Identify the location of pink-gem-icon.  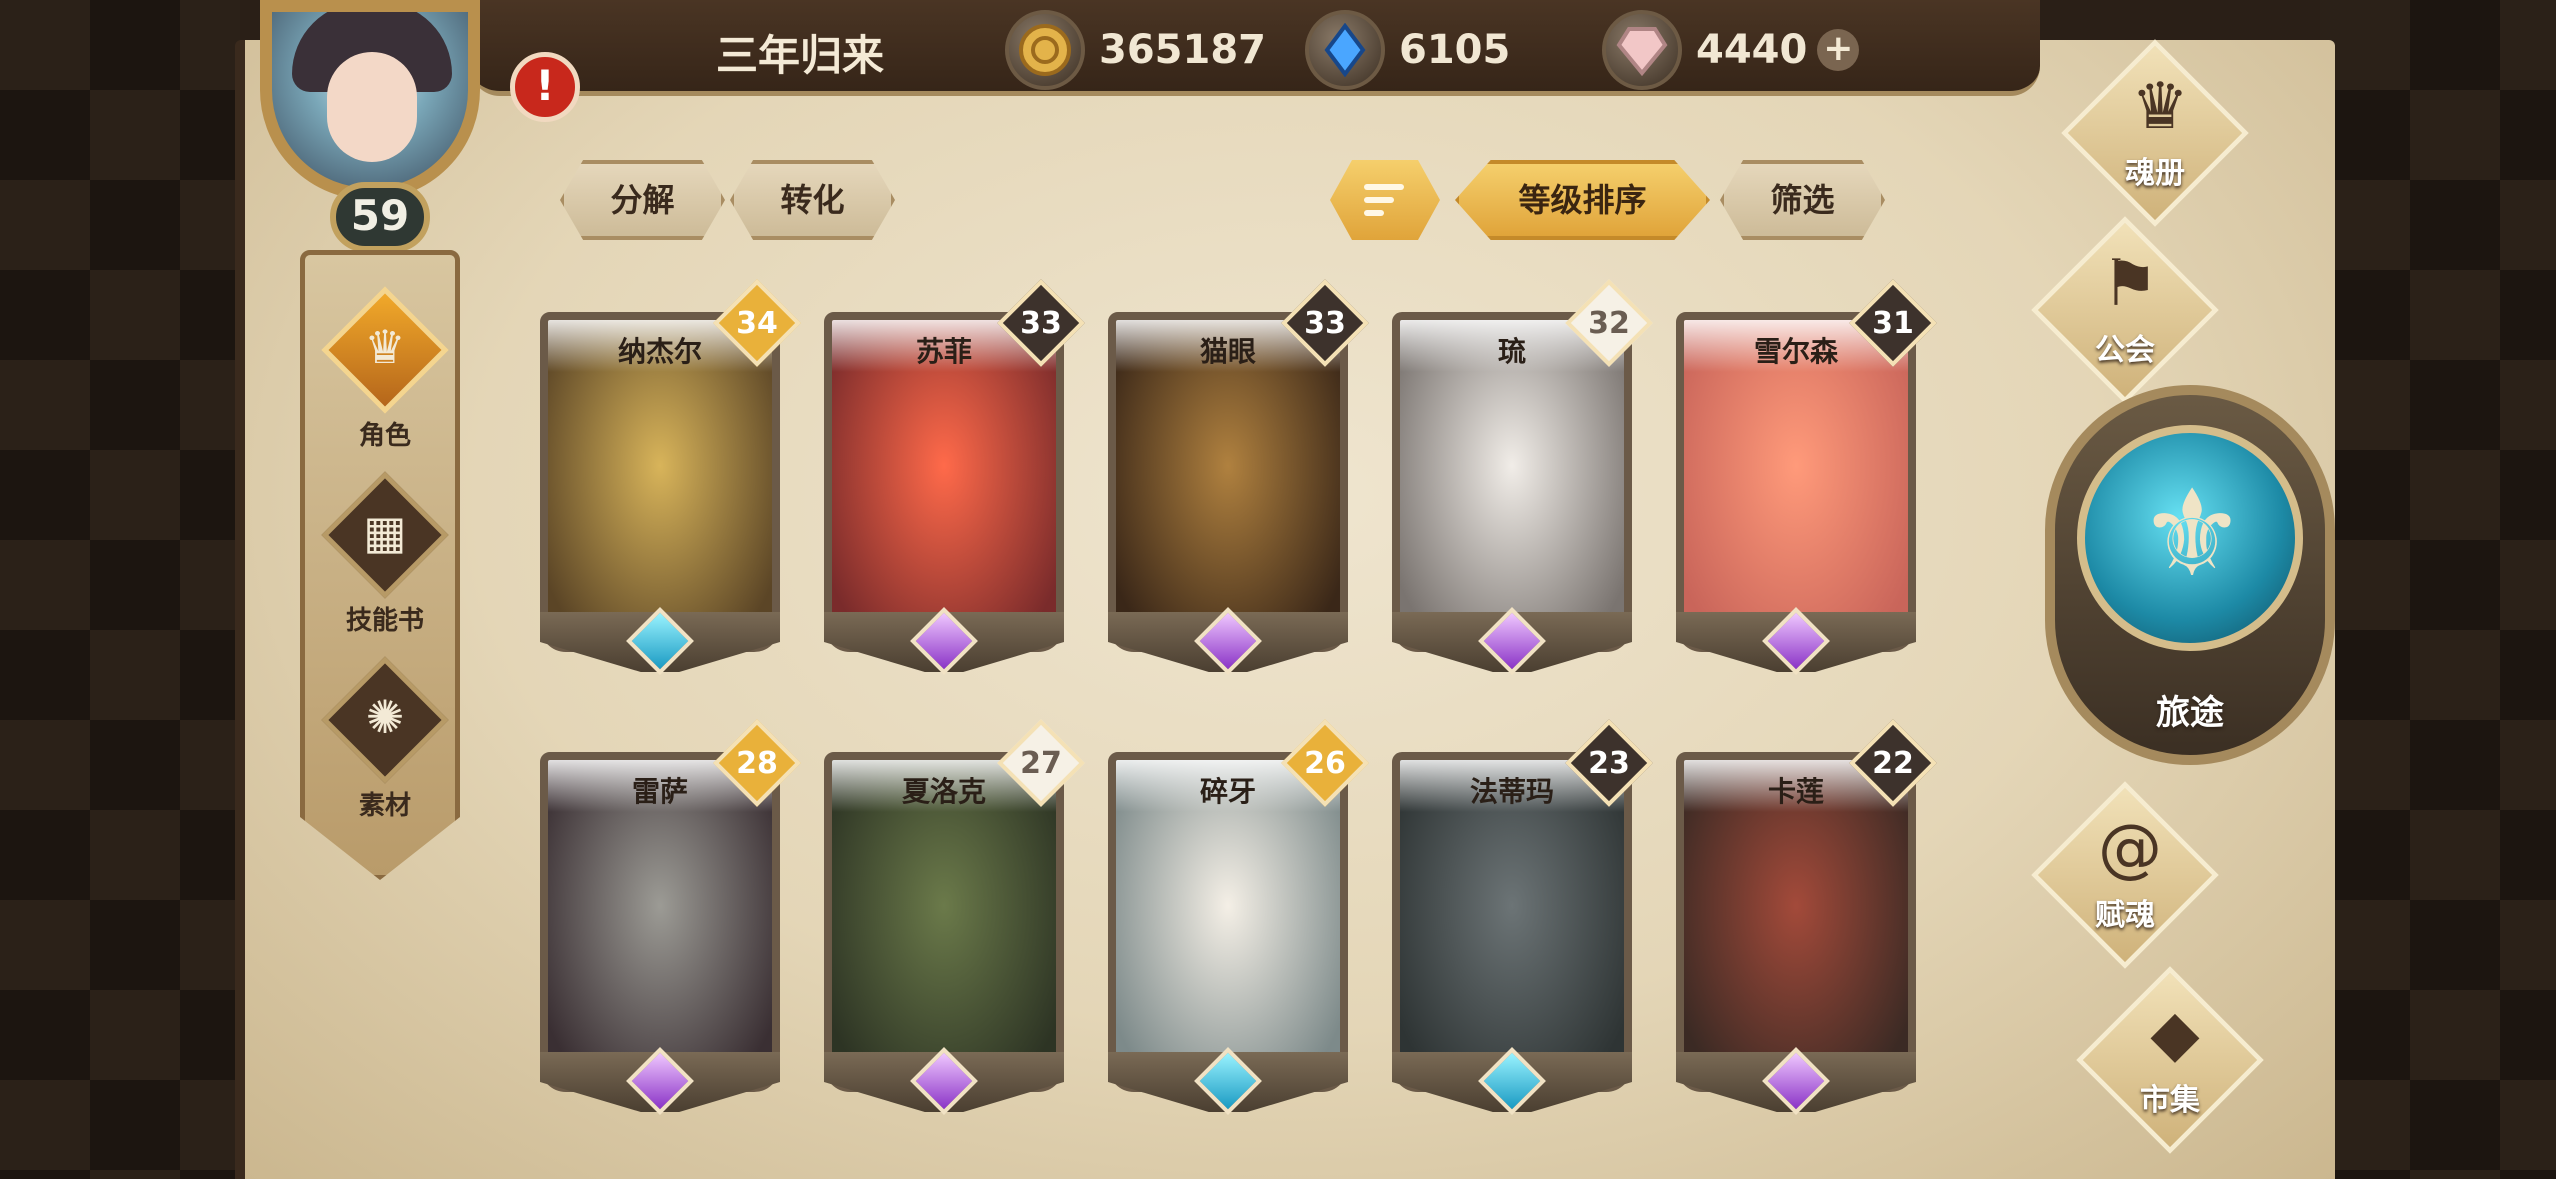
(1642, 50).